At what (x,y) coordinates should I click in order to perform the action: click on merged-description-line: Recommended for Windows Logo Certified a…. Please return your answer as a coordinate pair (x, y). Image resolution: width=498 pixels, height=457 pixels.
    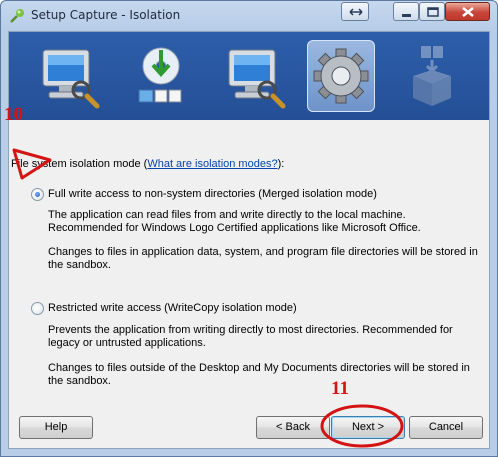
    Looking at the image, I should click on (234, 228).